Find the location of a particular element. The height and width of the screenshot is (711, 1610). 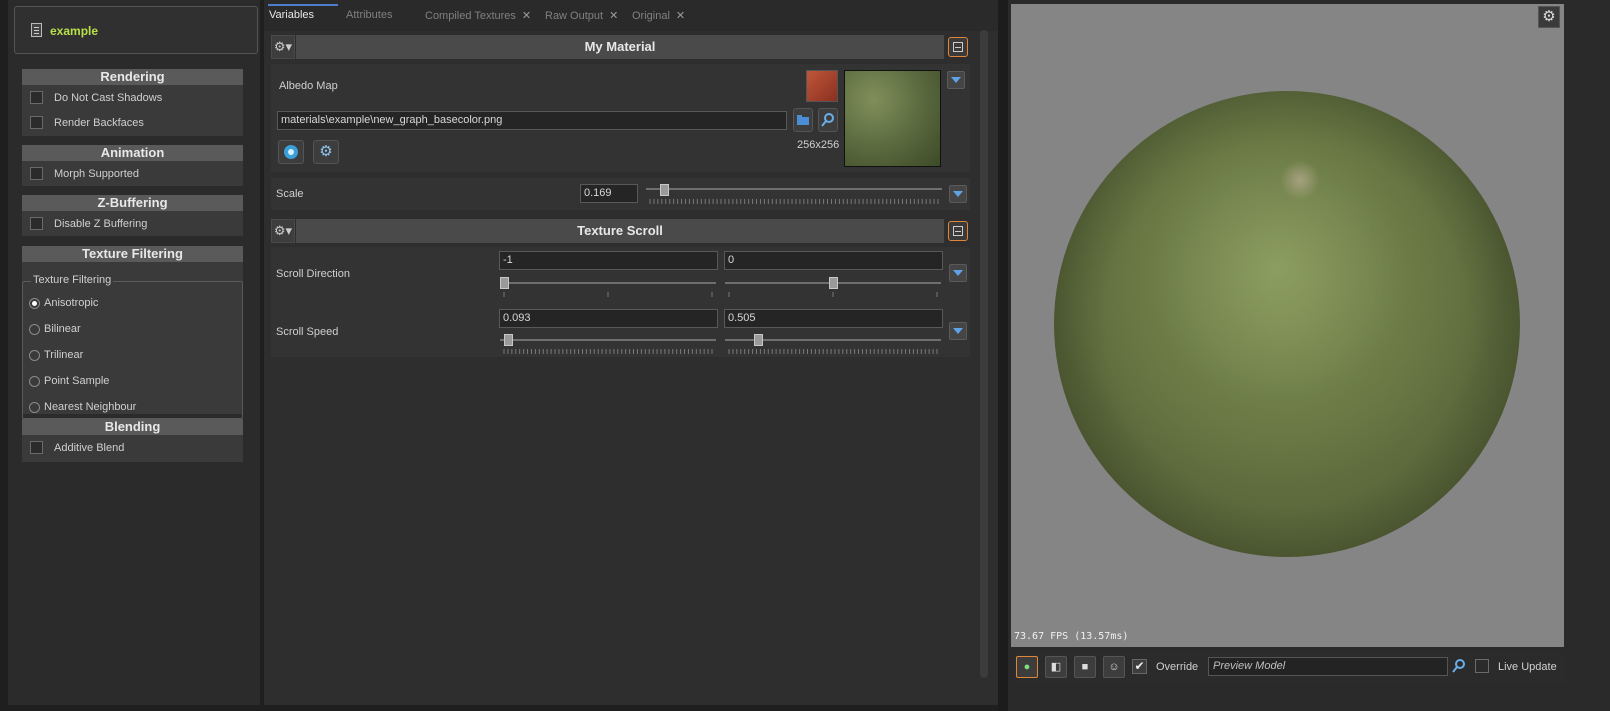

tab-attributes: Attributes is located at coordinates (369, 15).